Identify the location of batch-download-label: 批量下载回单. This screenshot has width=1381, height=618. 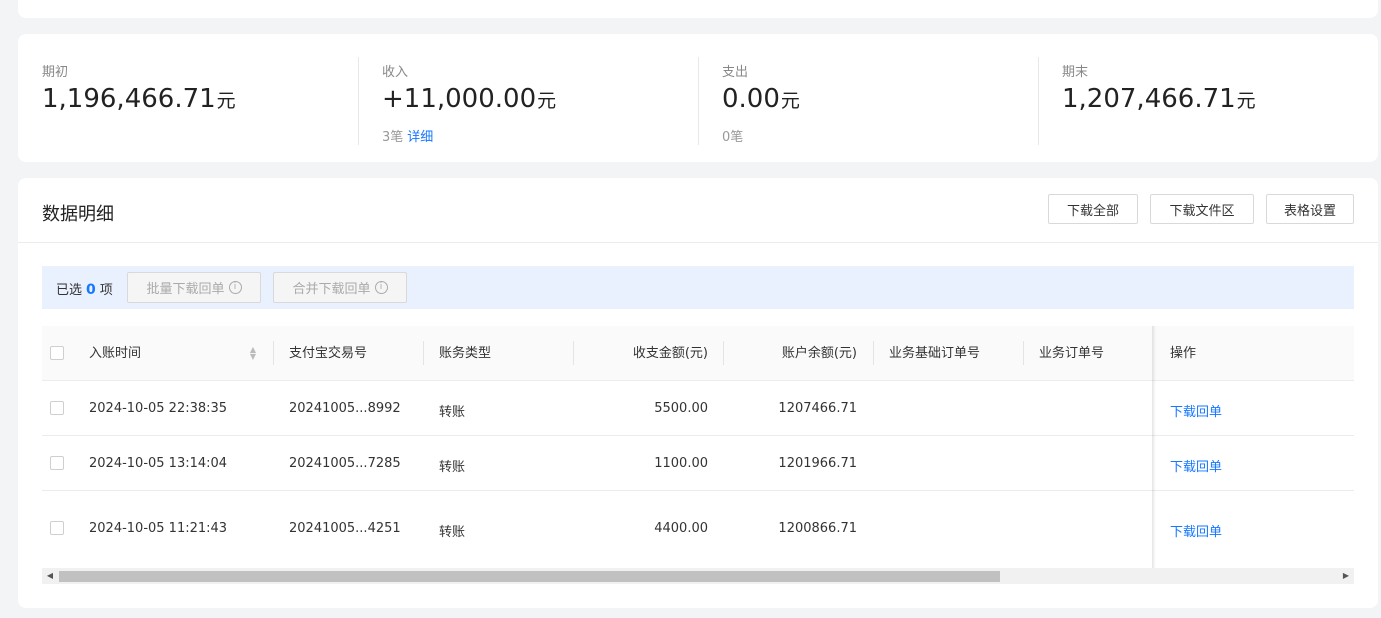
(185, 289).